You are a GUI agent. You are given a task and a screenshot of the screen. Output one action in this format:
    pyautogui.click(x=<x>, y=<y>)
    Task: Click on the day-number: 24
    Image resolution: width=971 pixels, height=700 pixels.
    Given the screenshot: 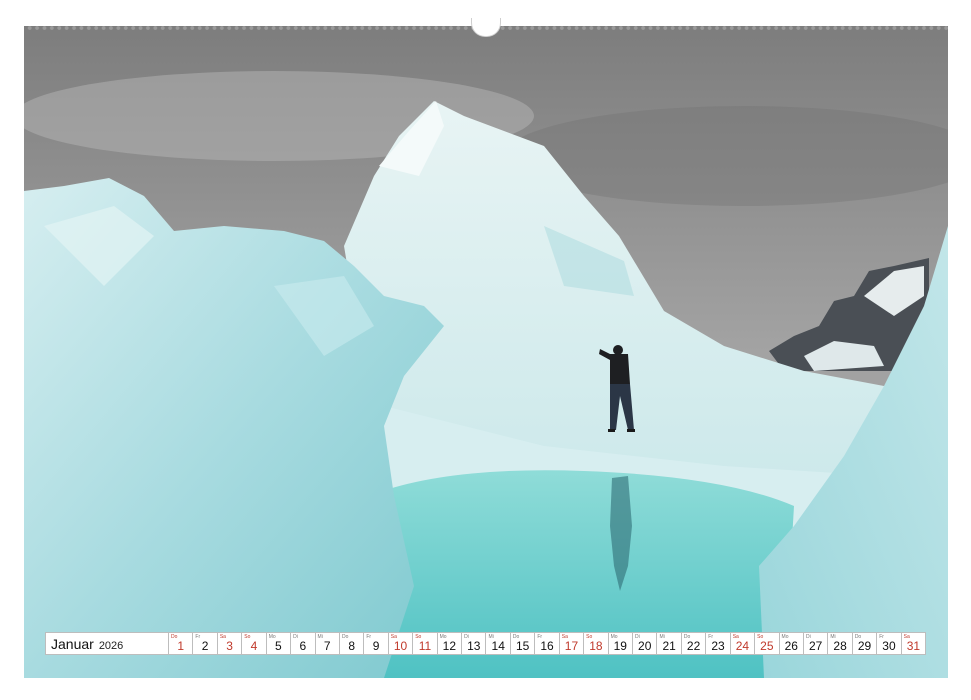 What is the action you would take?
    pyautogui.click(x=742, y=646)
    